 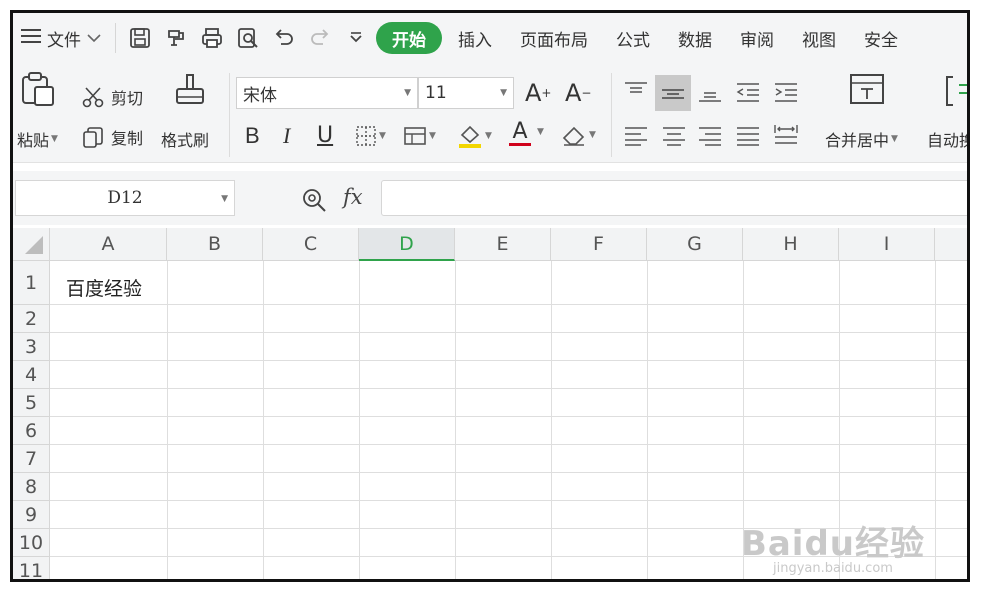 What do you see at coordinates (320, 38) in the screenshot?
I see `redo-icon` at bounding box center [320, 38].